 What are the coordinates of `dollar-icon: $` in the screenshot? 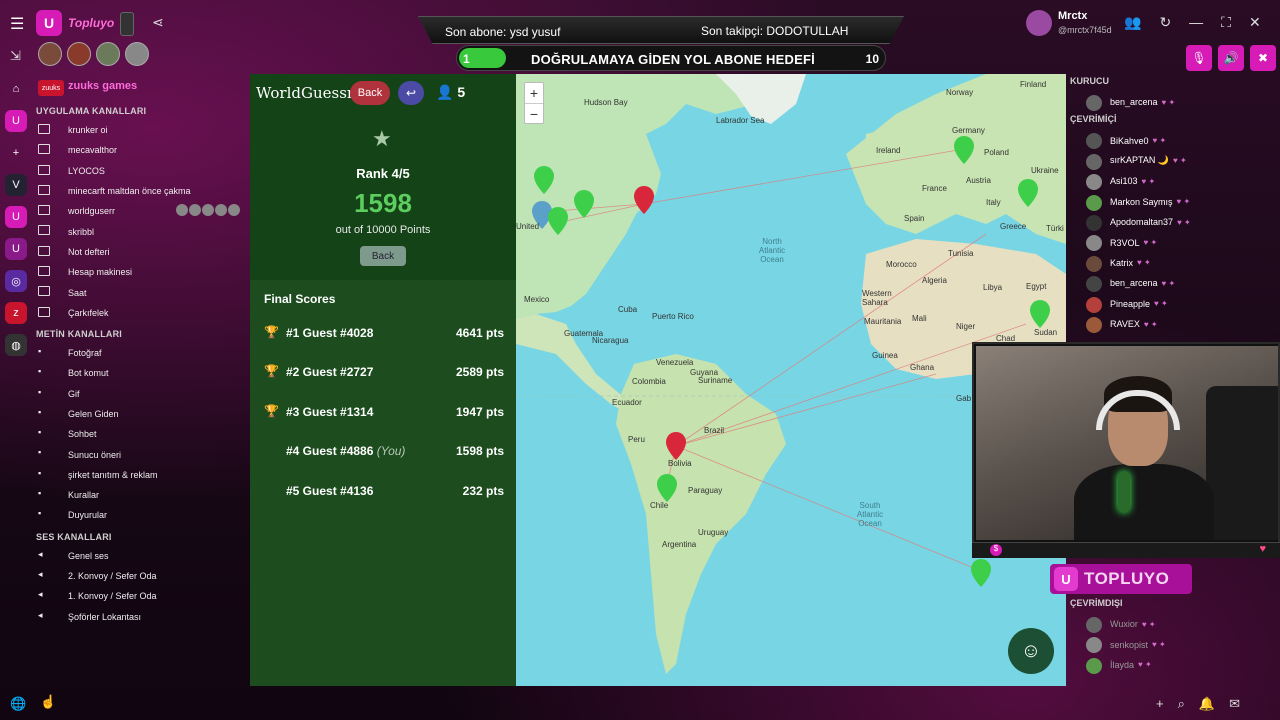 It's located at (996, 550).